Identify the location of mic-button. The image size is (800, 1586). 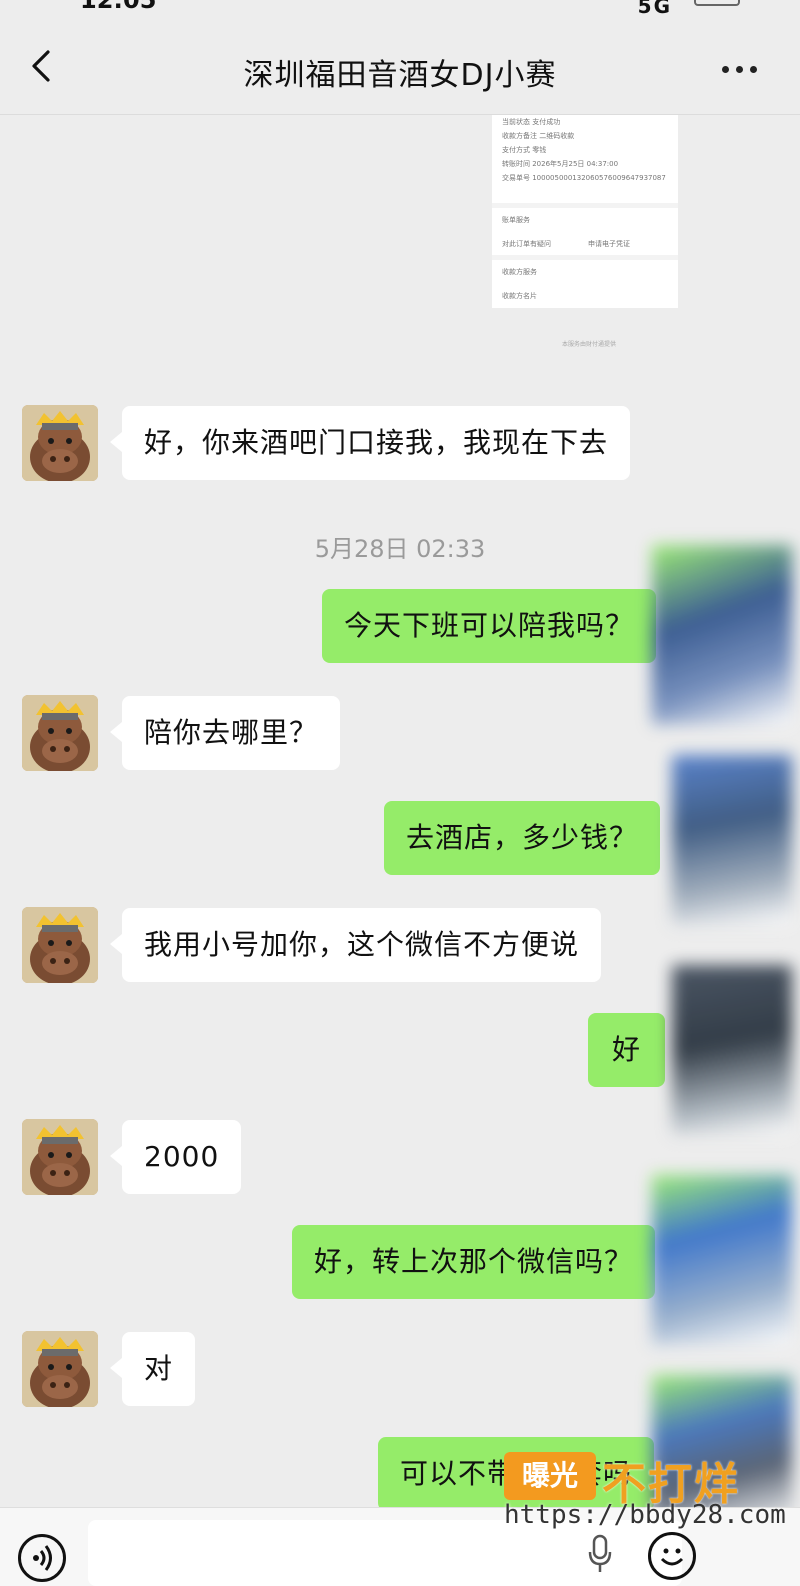
(600, 1554).